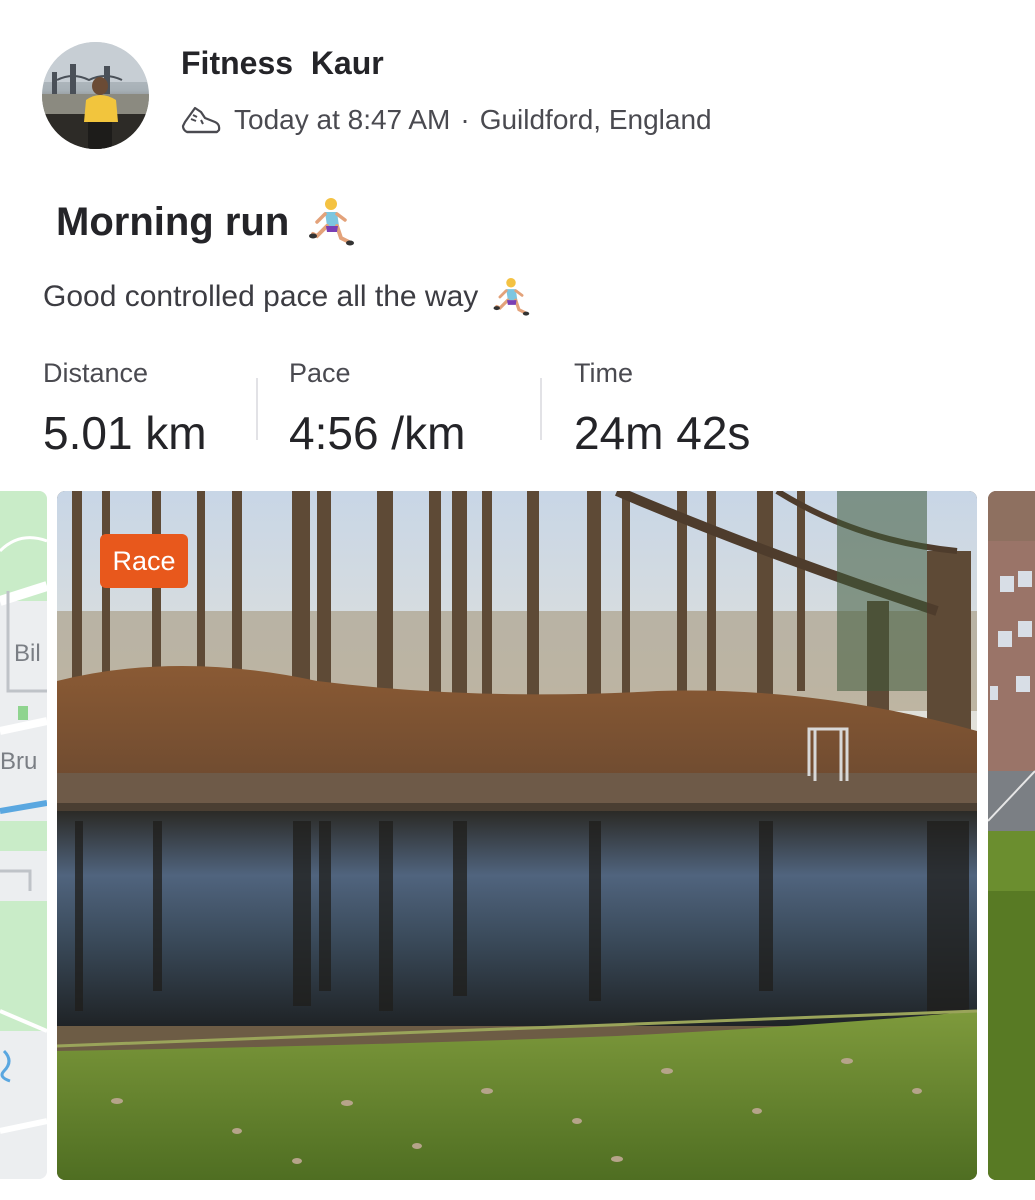 The image size is (1035, 1200). What do you see at coordinates (125, 433) in the screenshot?
I see `stat-distance-value: 5.01 km` at bounding box center [125, 433].